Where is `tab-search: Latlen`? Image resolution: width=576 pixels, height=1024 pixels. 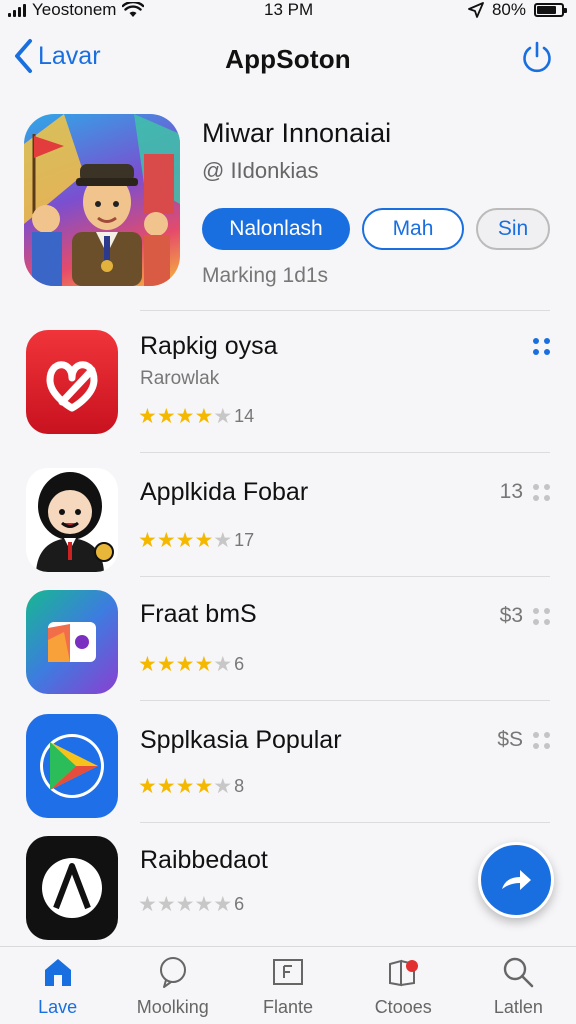
tab-search: Latlen is located at coordinates (518, 985).